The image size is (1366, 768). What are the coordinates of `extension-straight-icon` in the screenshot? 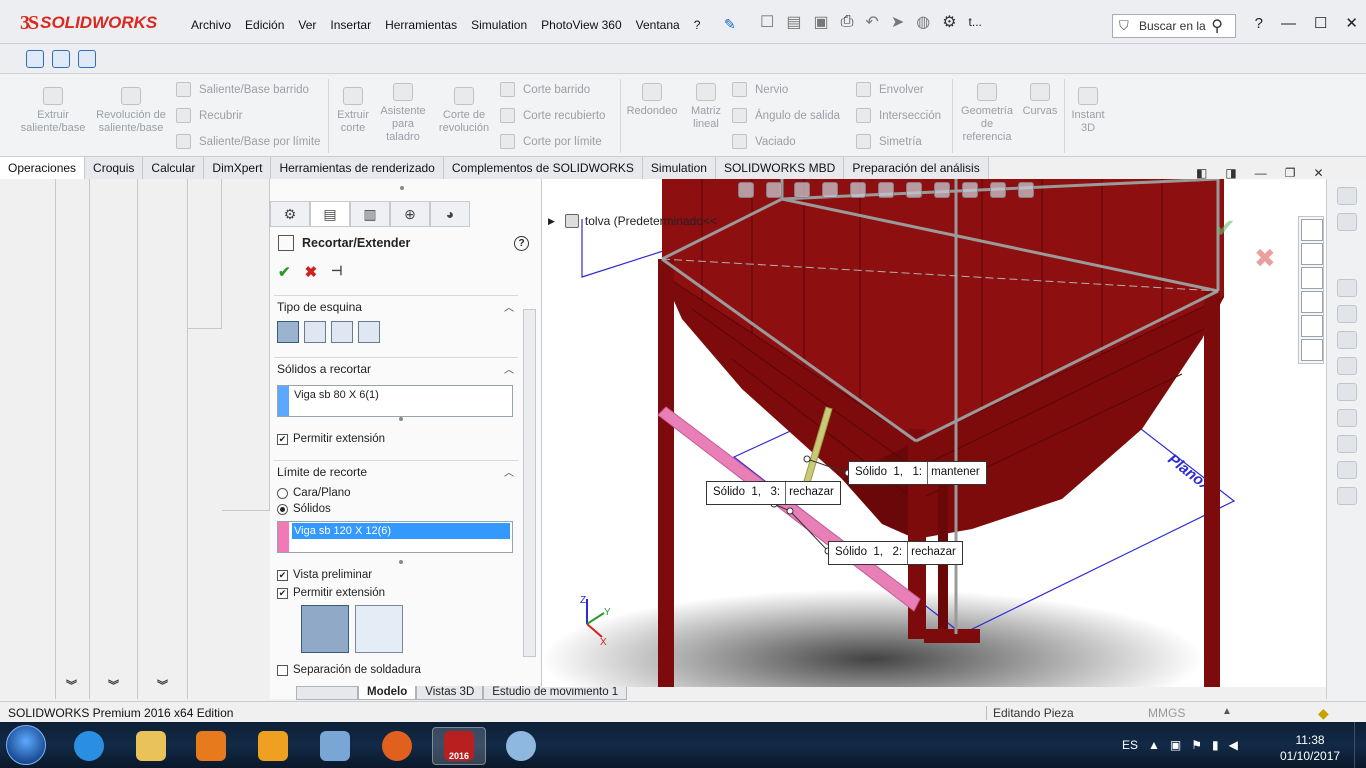 It's located at (325, 629).